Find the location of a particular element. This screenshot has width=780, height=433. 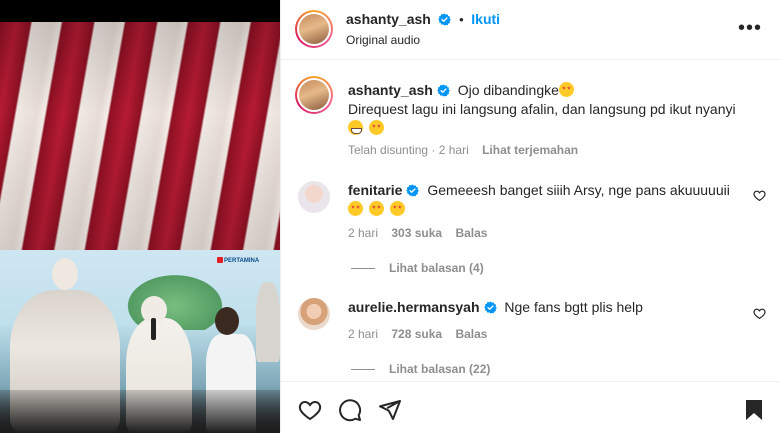

more-options-icon: ••• is located at coordinates (750, 28).